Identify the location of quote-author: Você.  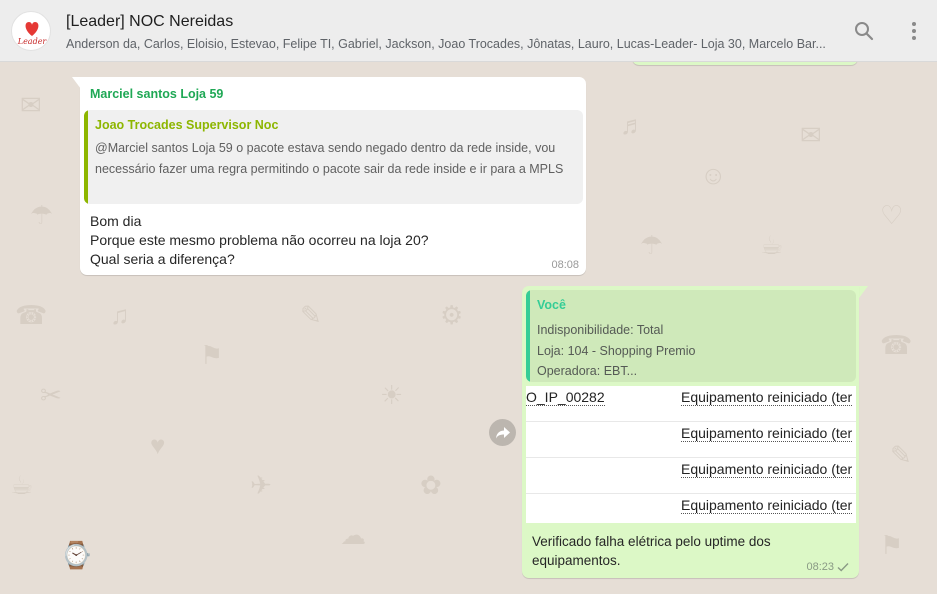
(551, 305).